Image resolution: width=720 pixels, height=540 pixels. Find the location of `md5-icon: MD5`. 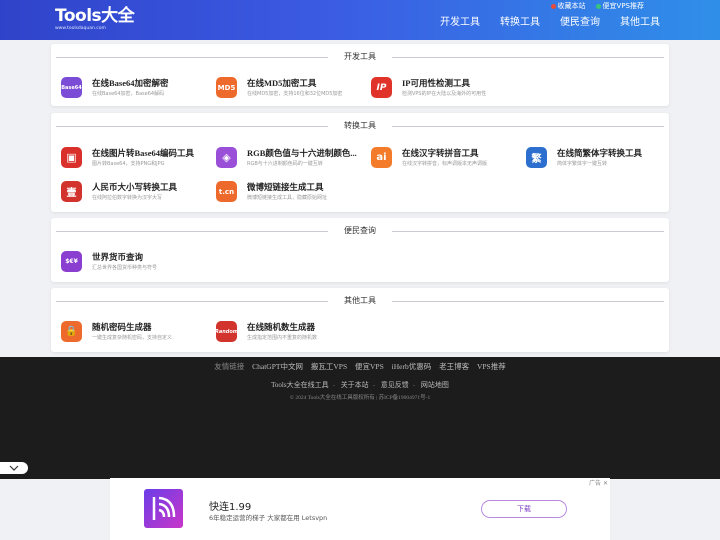

md5-icon: MD5 is located at coordinates (226, 87).